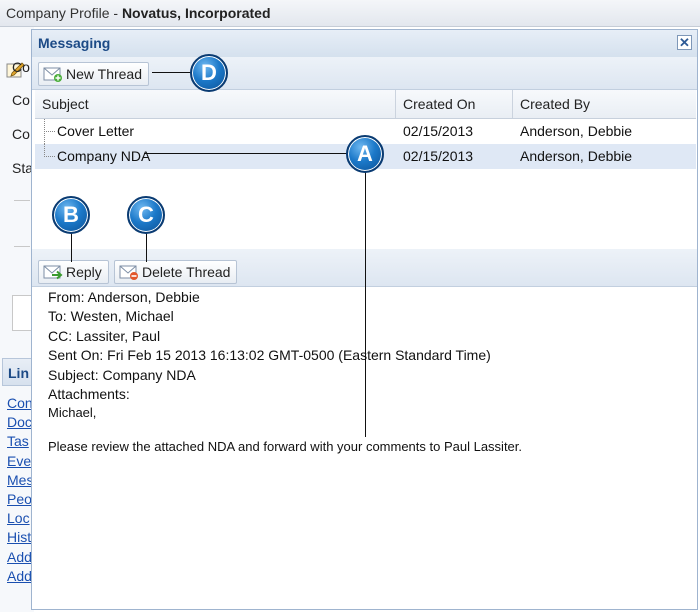 The image size is (700, 612). I want to click on row-subject: Company NDA, so click(104, 156).